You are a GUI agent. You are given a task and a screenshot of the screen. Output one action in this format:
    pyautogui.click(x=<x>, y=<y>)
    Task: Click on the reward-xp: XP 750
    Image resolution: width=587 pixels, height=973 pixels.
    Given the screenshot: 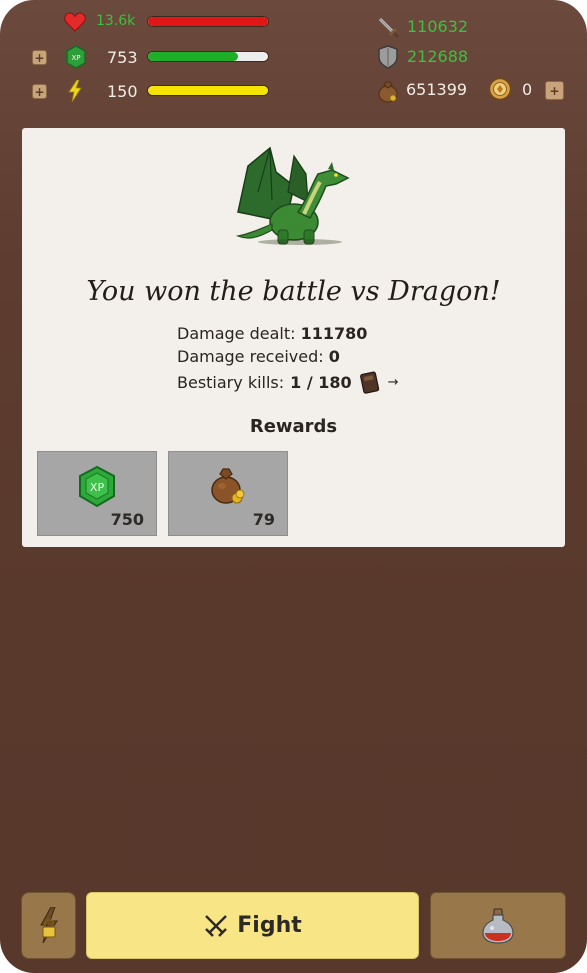 What is the action you would take?
    pyautogui.click(x=97, y=493)
    